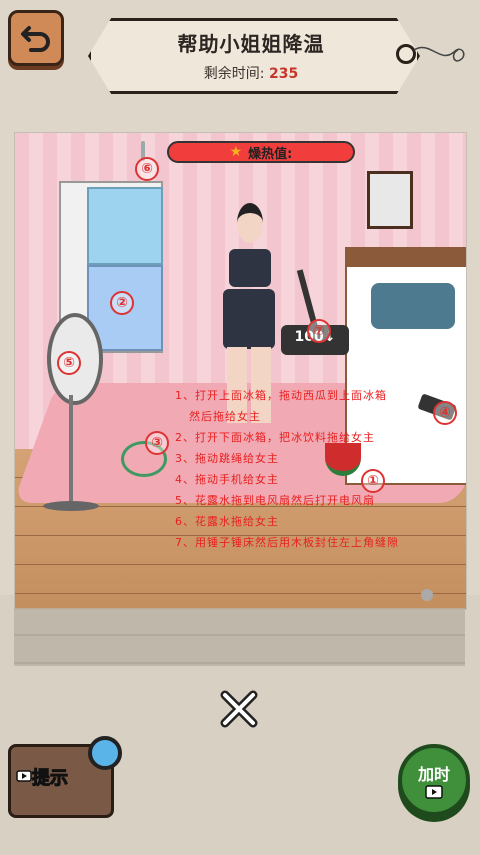  What do you see at coordinates (239, 637) in the screenshot?
I see `lower-floor` at bounding box center [239, 637].